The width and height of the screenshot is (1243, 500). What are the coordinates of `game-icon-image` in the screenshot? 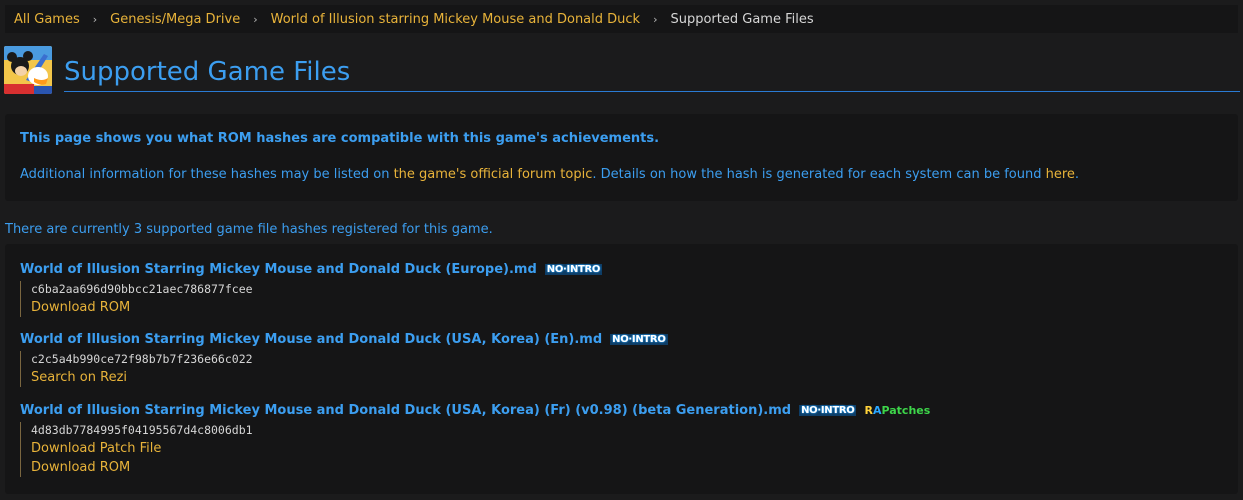 It's located at (28, 70).